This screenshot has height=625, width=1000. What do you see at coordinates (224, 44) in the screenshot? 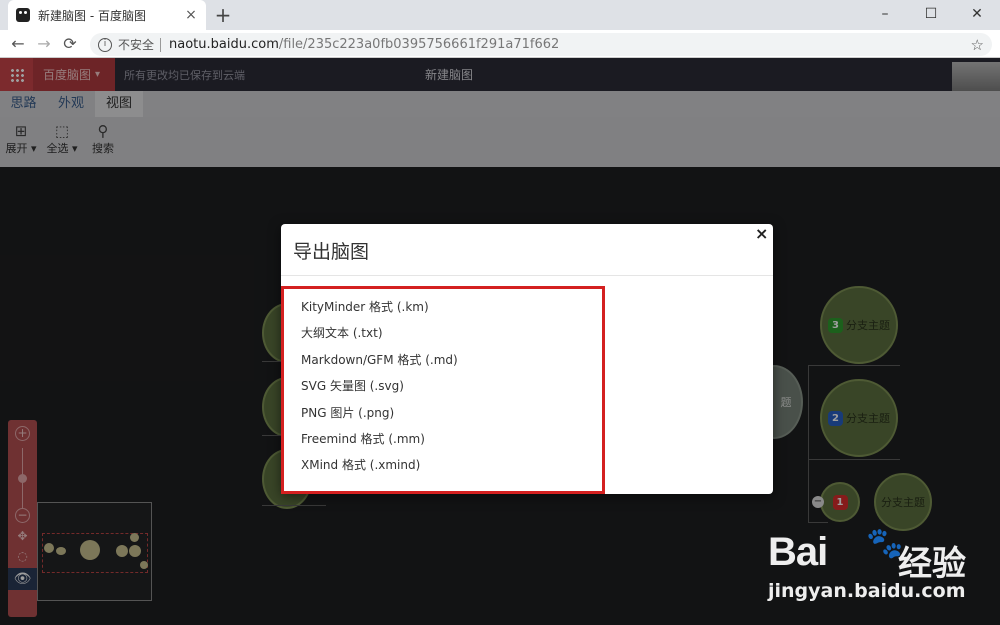
I see `url-host: naotu.baidu.com` at bounding box center [224, 44].